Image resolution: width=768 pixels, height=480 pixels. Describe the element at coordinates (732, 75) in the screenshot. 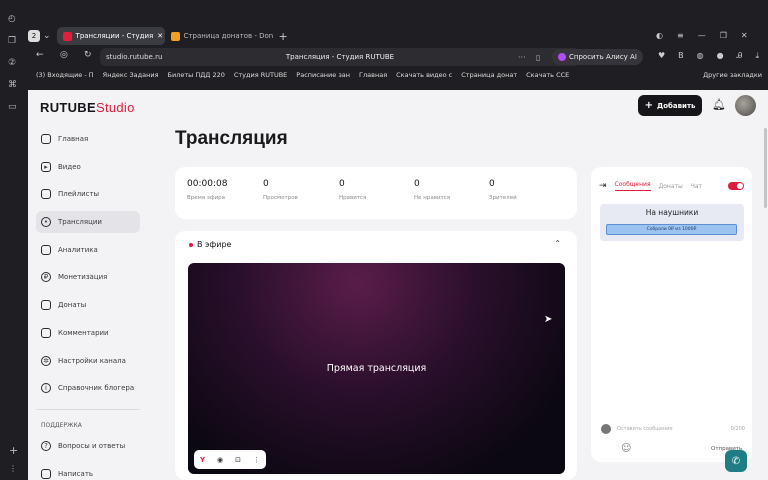

I see `bookmarks-other: Другие закладки` at that location.